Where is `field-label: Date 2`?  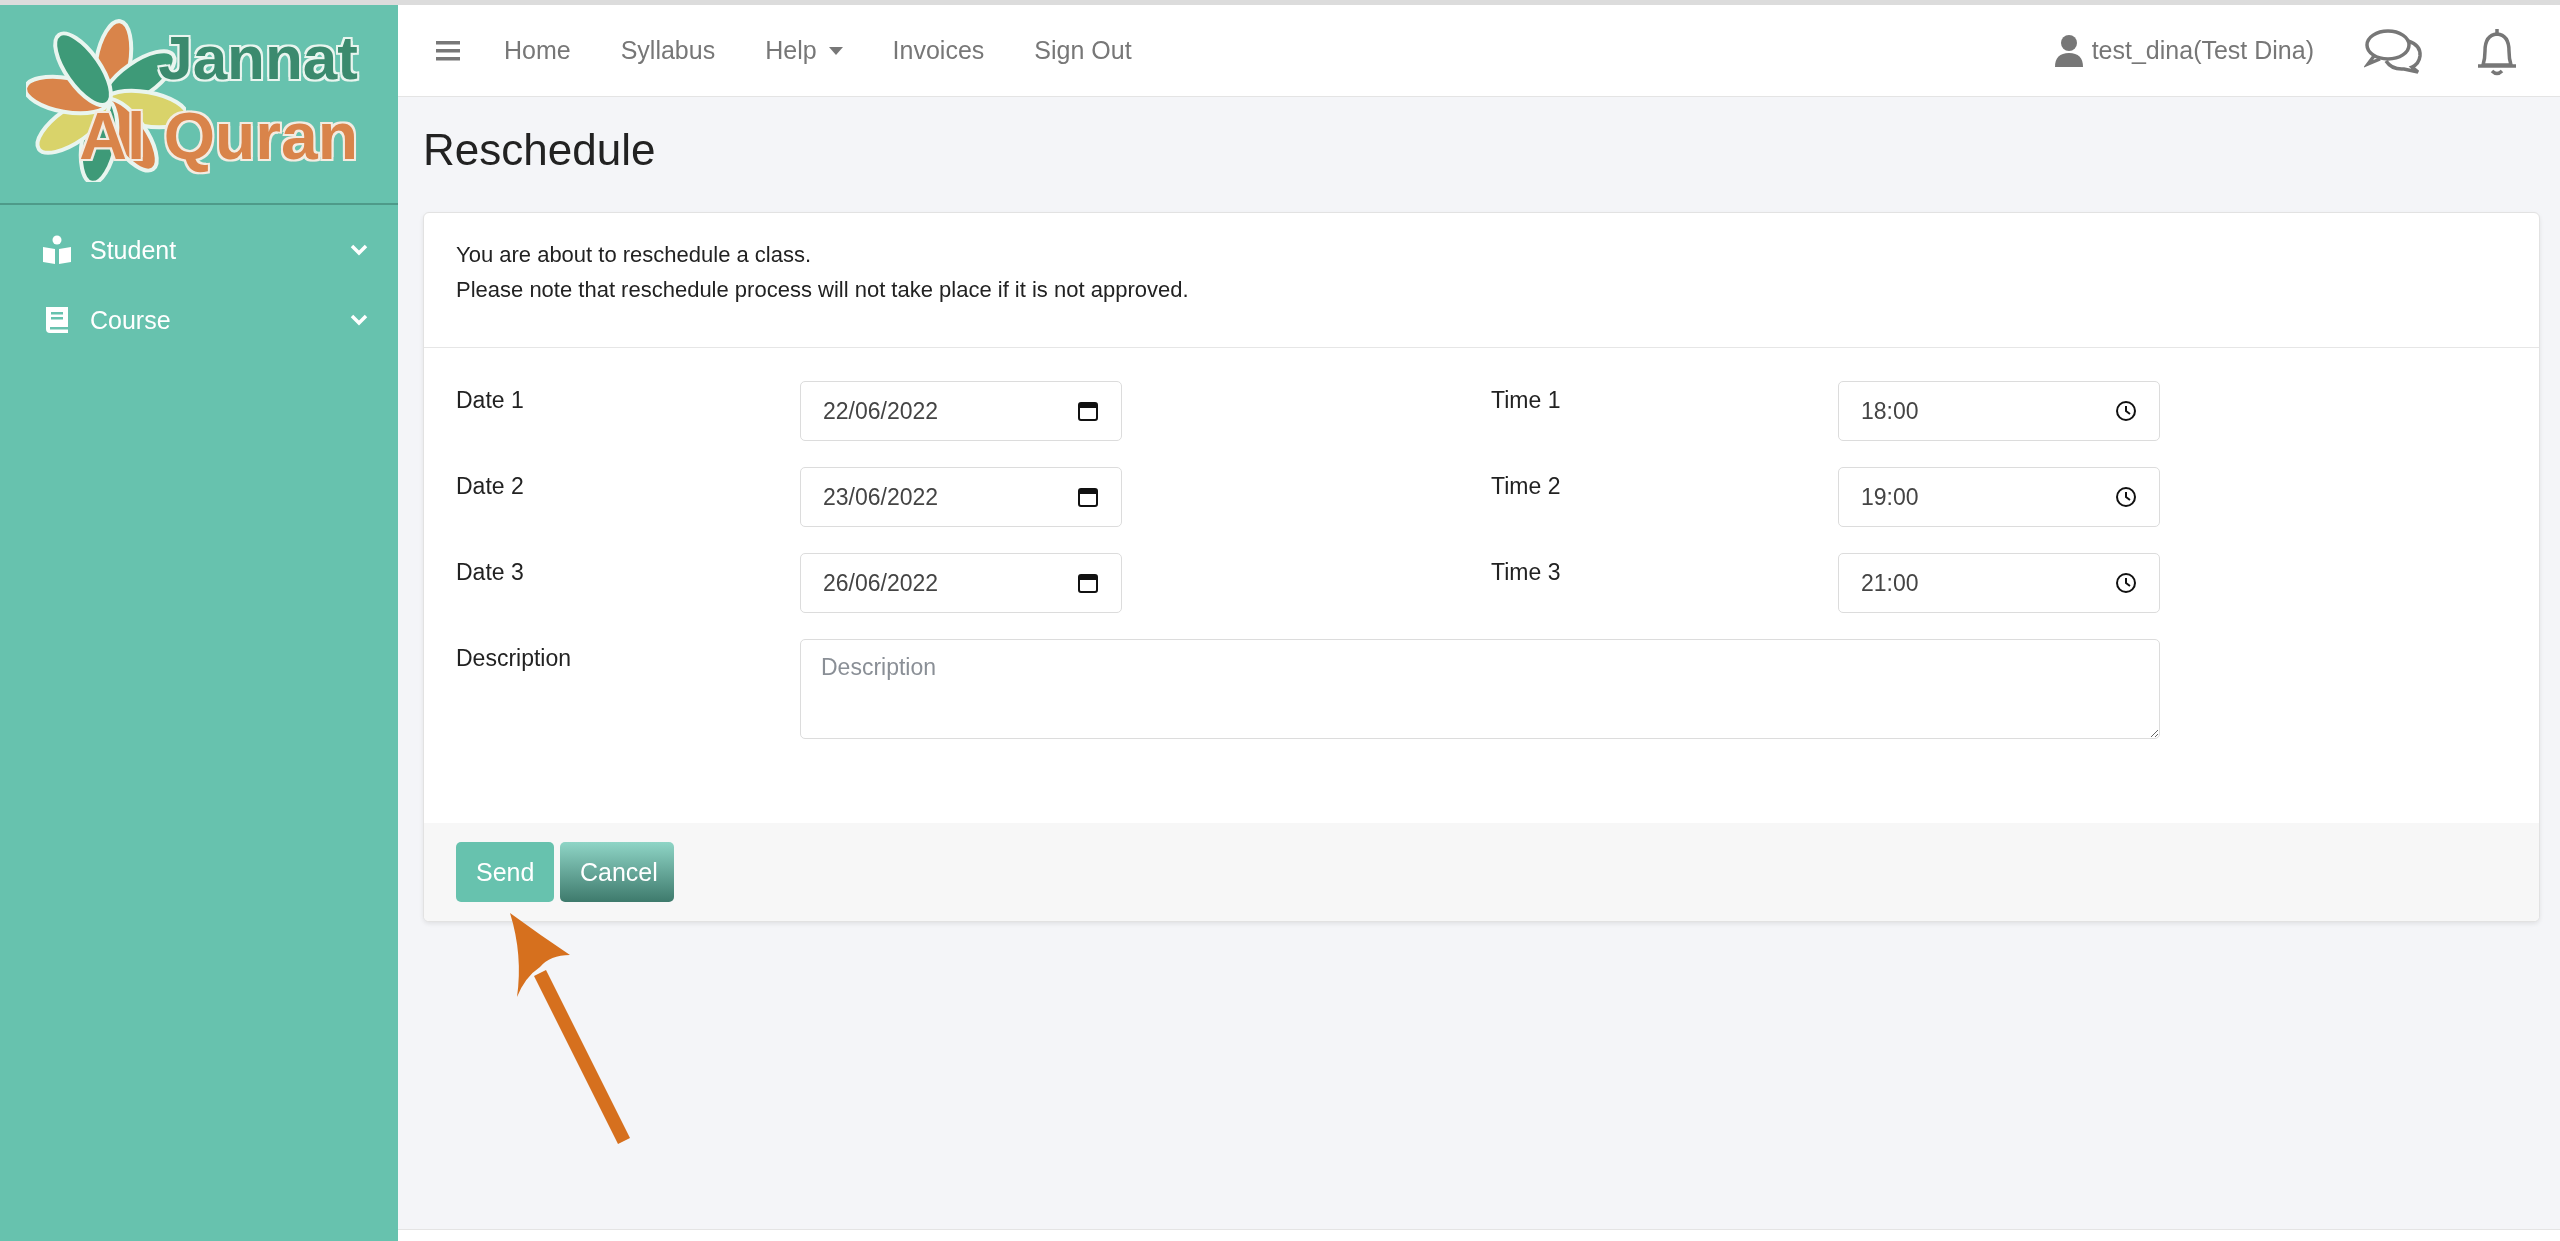 field-label: Date 2 is located at coordinates (490, 486).